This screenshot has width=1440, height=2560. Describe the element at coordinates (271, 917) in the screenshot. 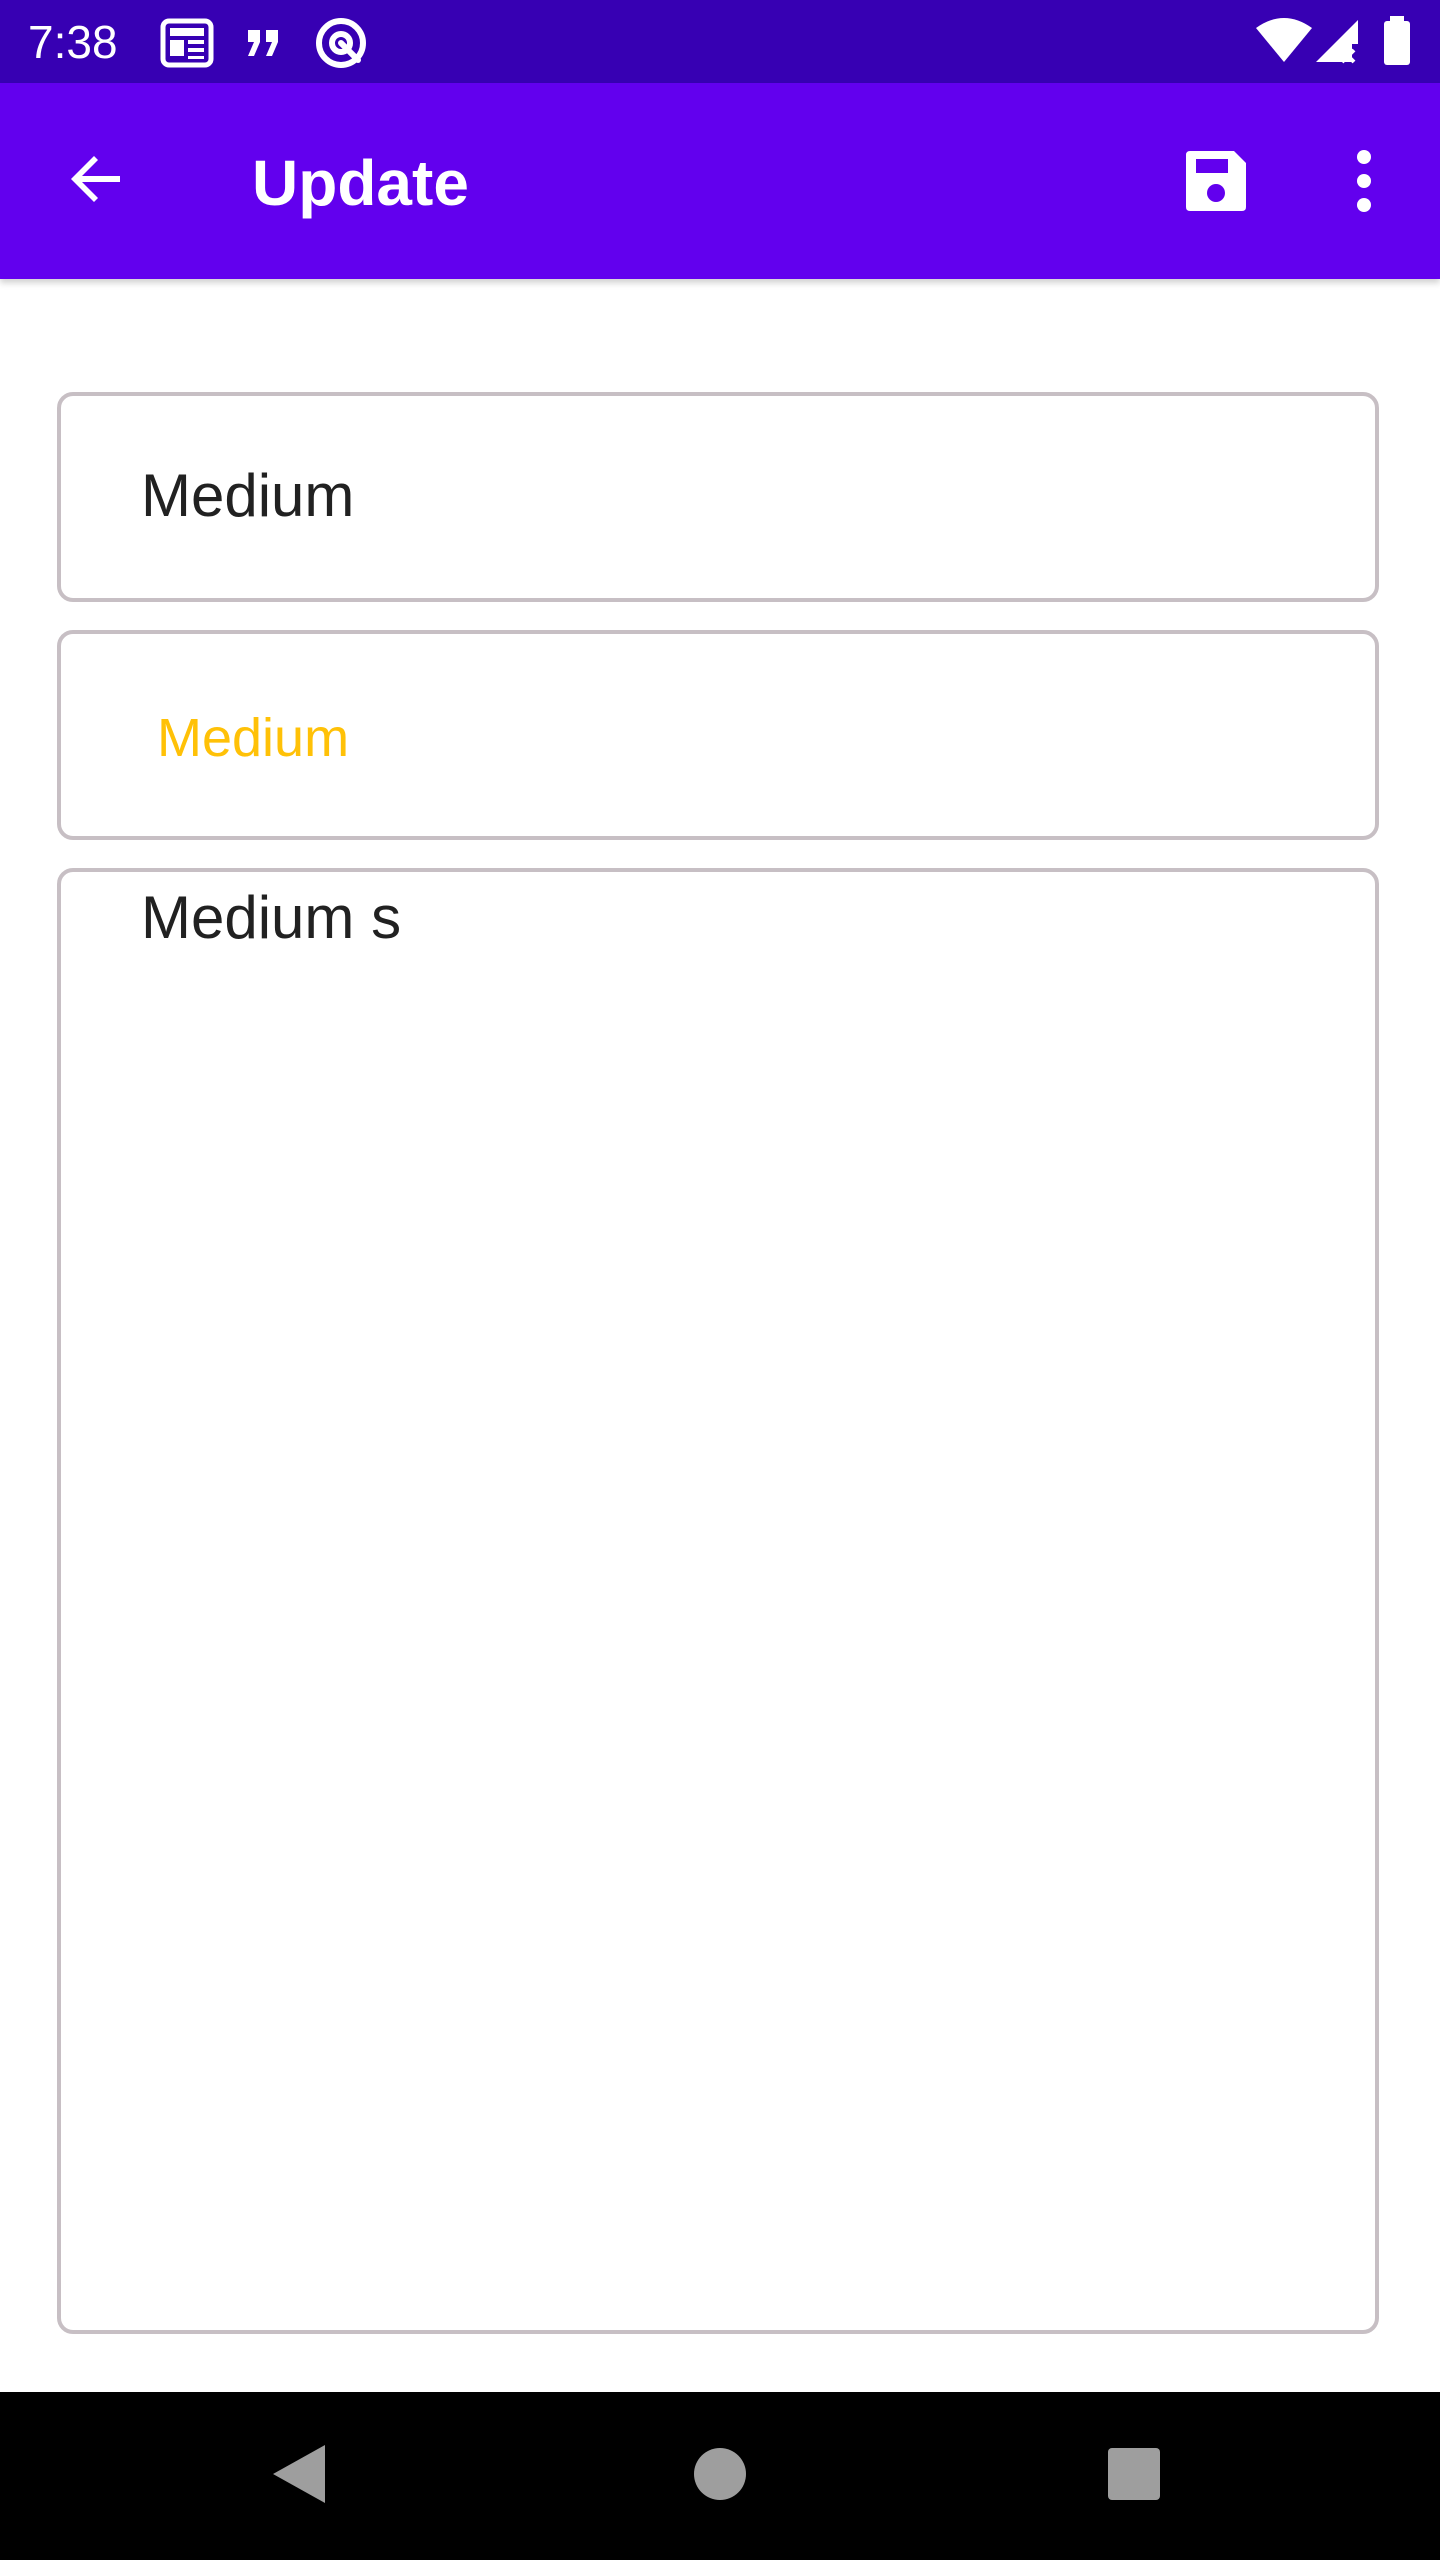

I see `description-field-value: Medium s` at that location.